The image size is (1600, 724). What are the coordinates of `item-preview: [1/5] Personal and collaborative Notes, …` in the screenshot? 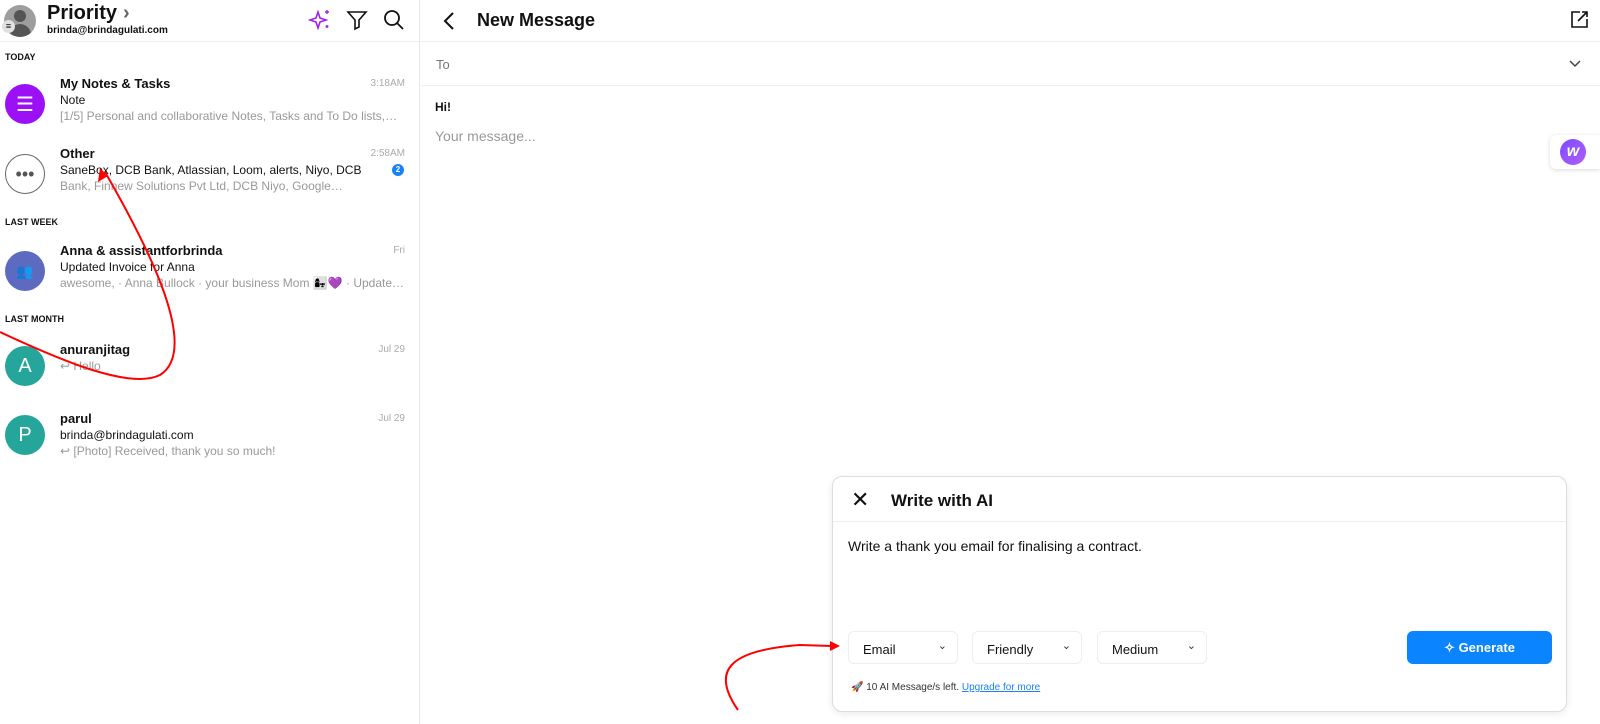 It's located at (229, 116).